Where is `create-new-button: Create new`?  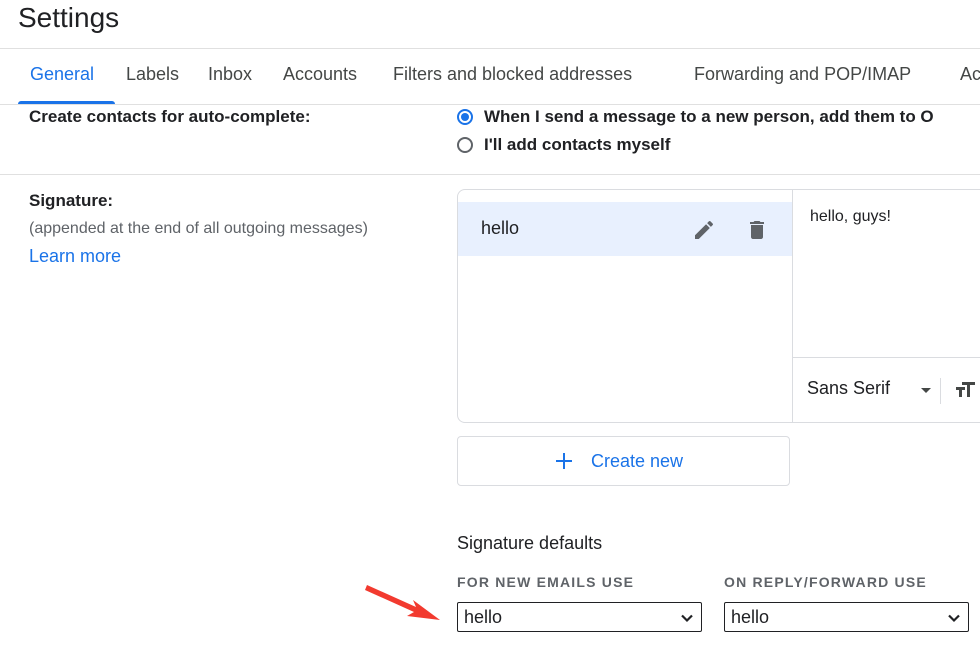 create-new-button: Create new is located at coordinates (623, 461).